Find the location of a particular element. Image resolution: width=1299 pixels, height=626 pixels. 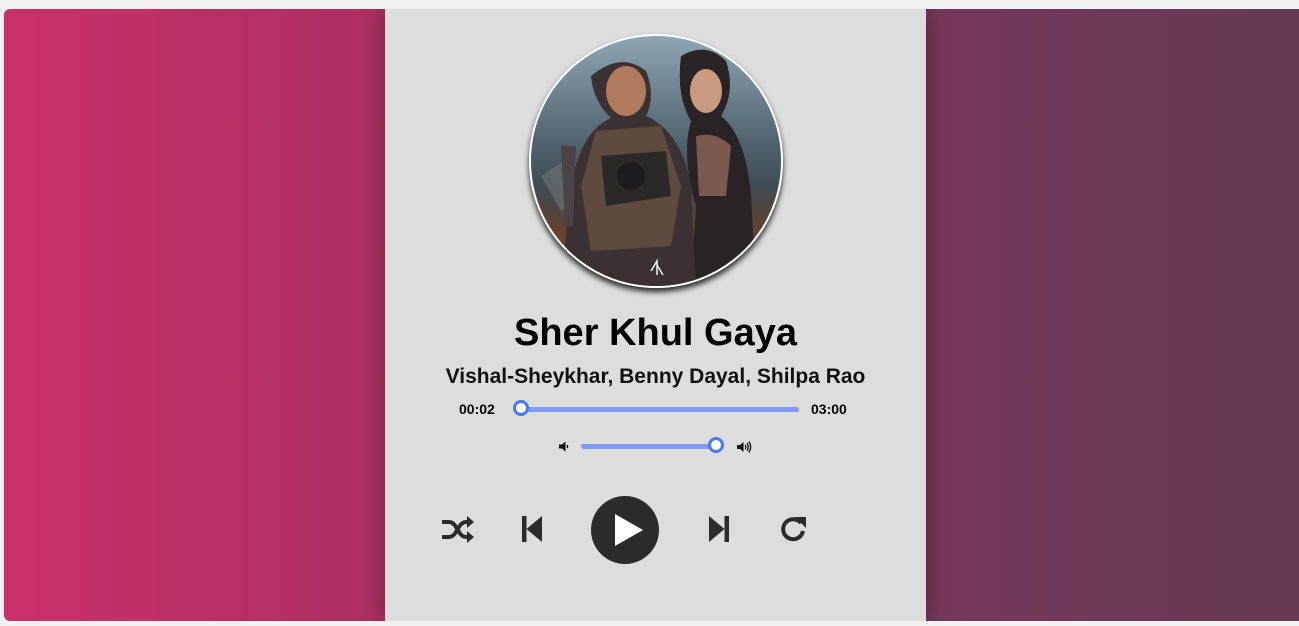

shuffle-icon is located at coordinates (458, 529).